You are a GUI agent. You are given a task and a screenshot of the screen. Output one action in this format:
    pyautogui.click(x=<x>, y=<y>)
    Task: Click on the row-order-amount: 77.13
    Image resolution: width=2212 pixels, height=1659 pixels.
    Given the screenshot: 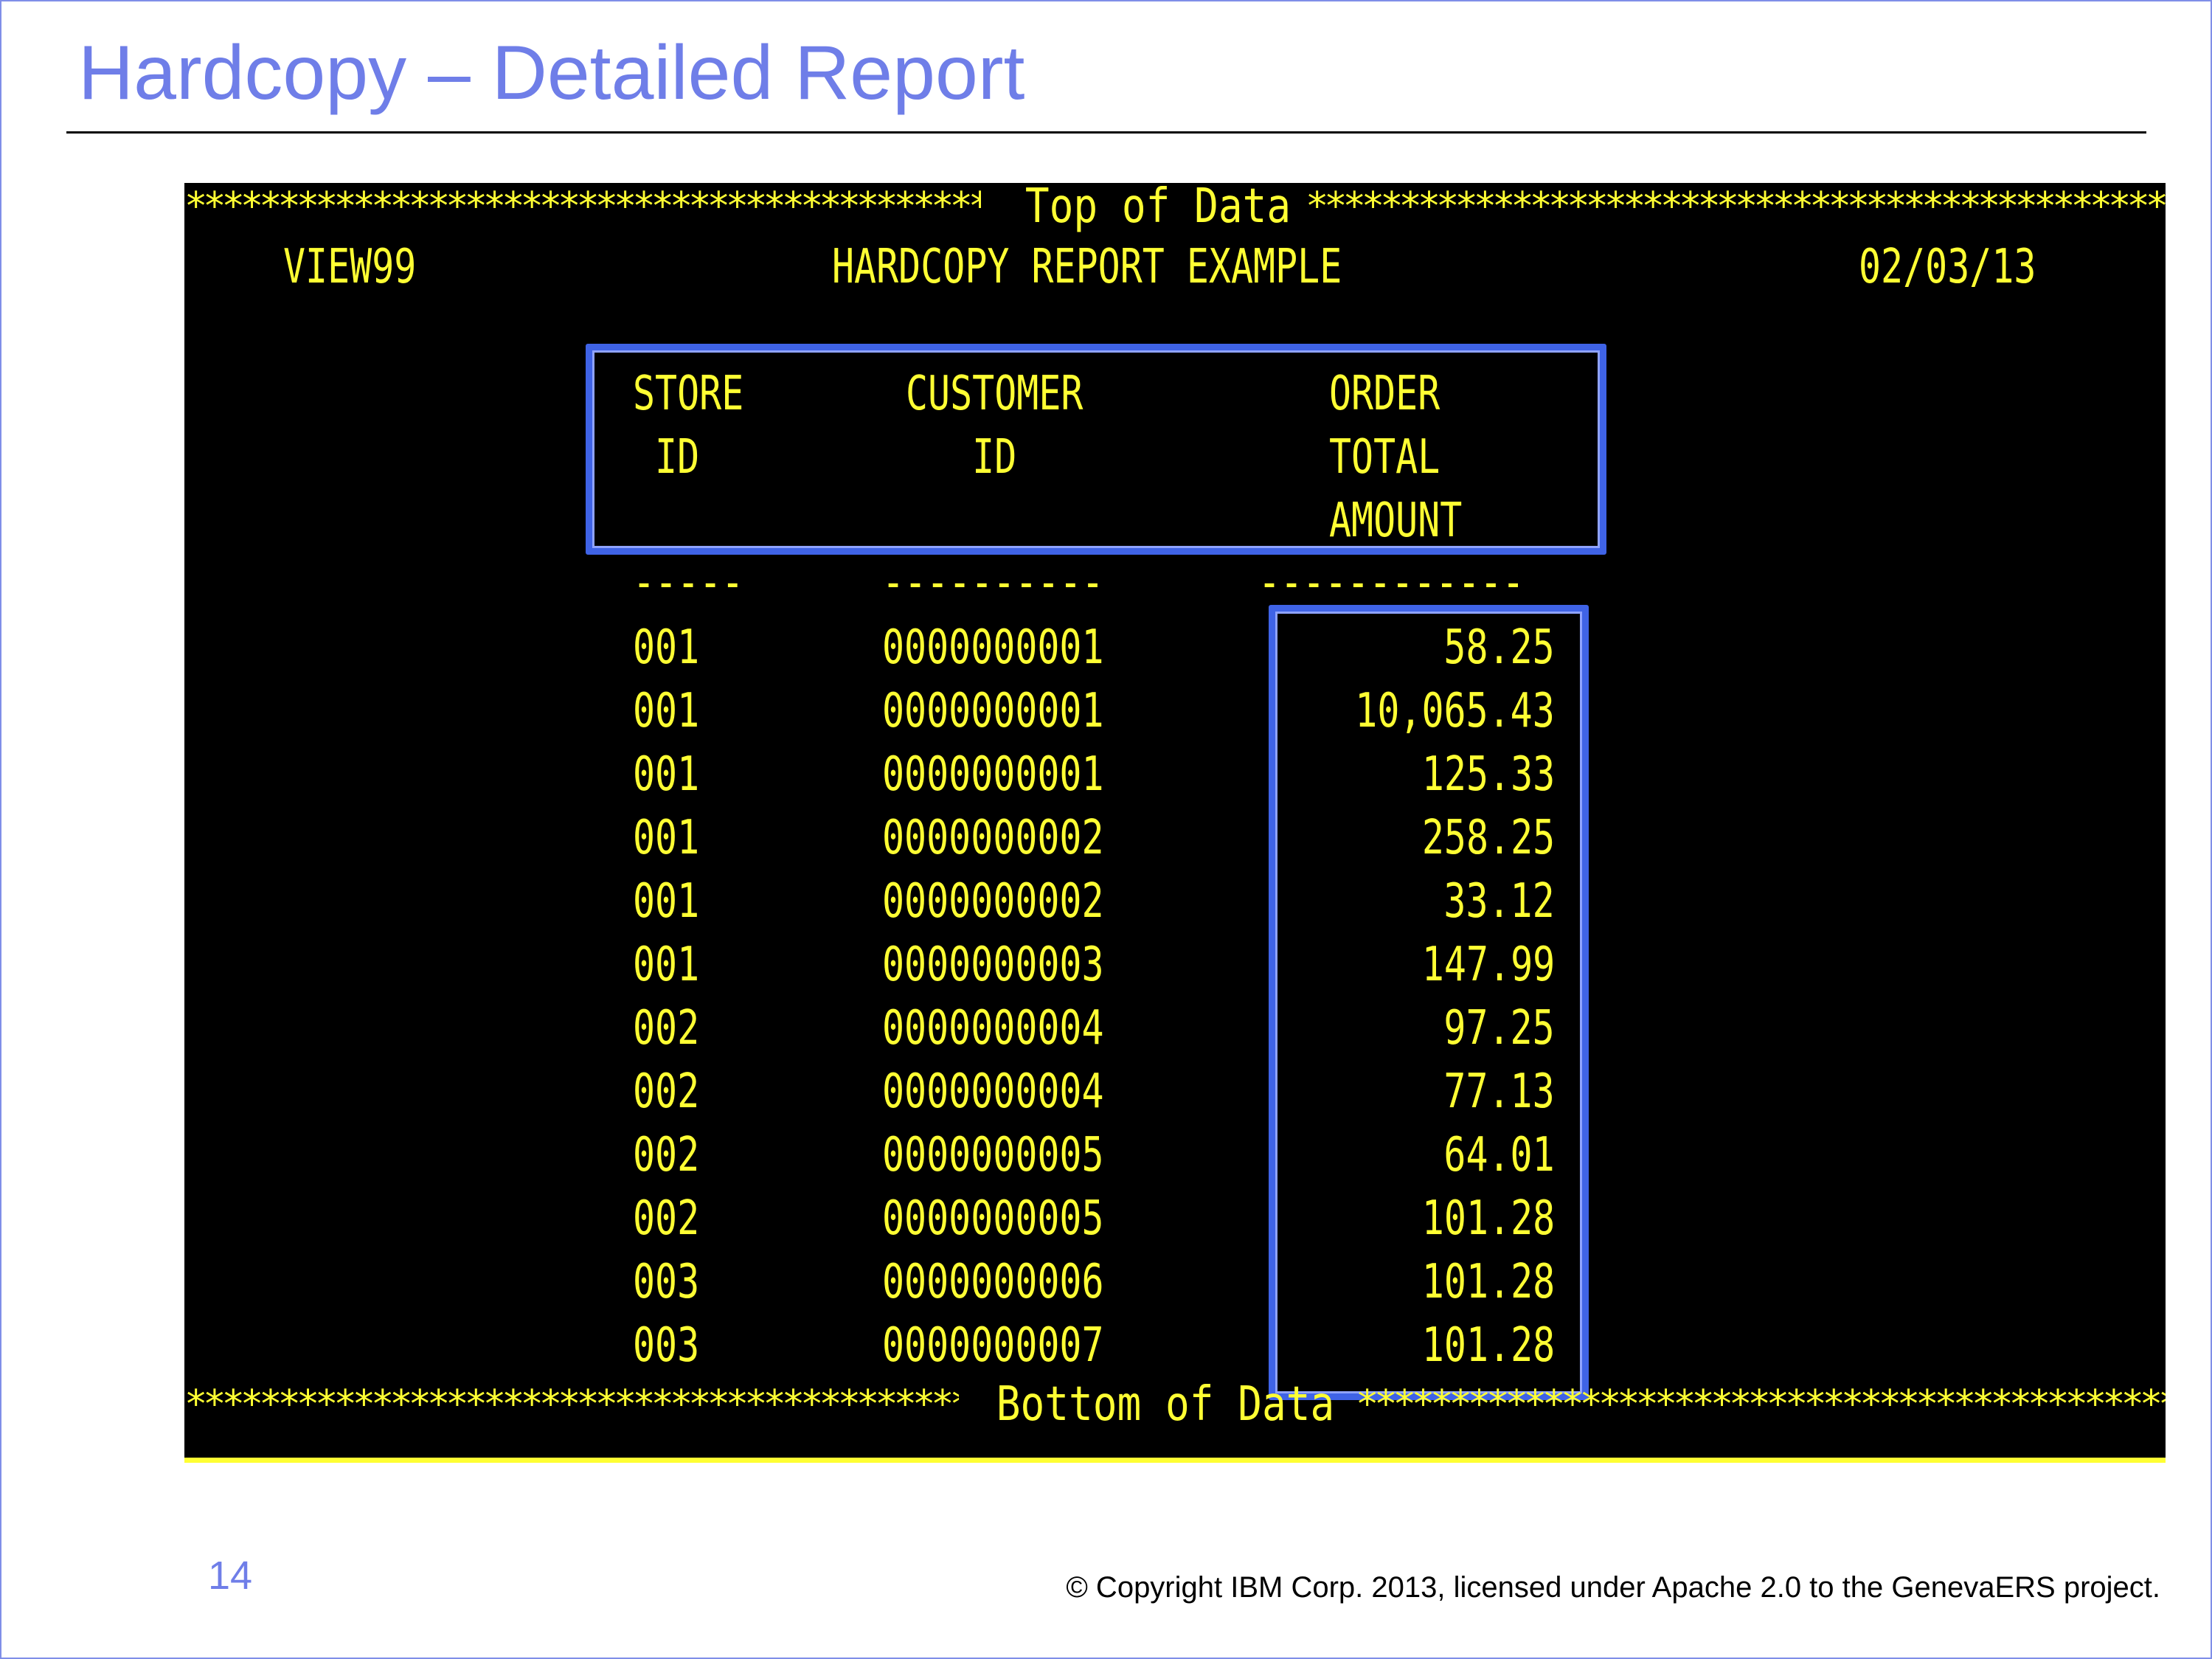 What is the action you would take?
    pyautogui.click(x=1499, y=1091)
    